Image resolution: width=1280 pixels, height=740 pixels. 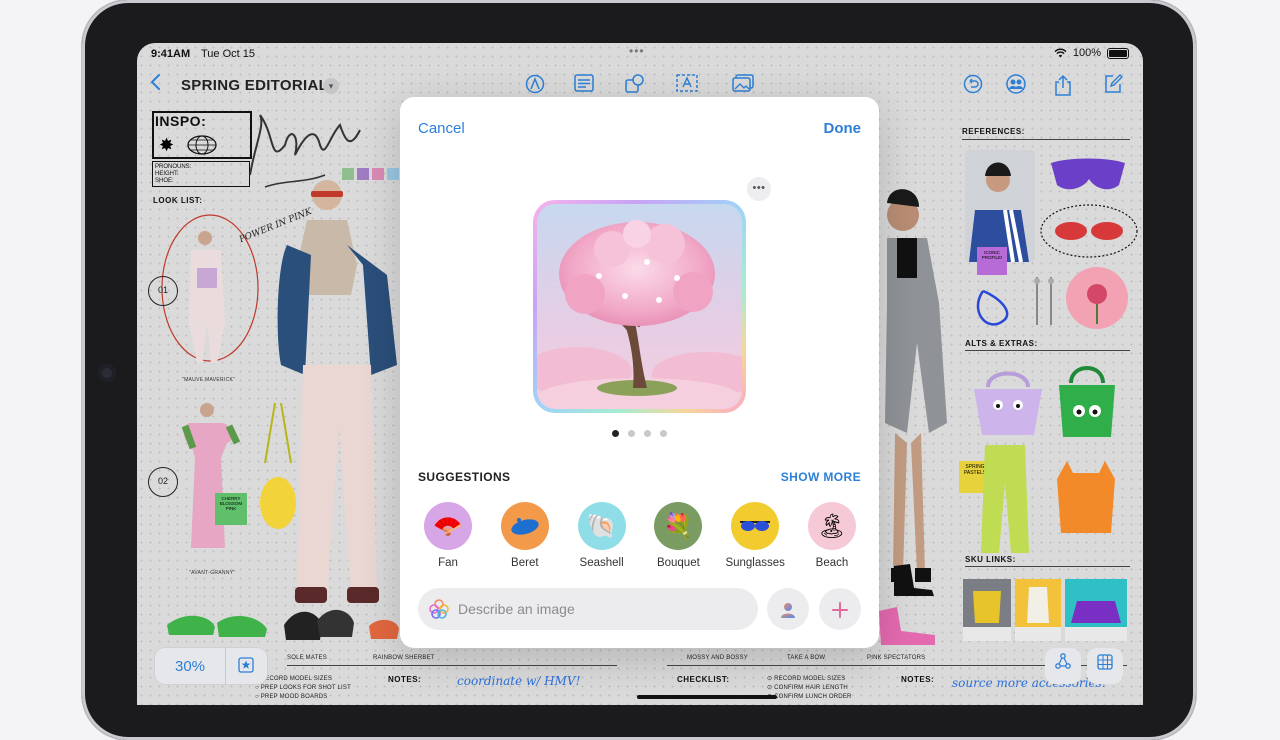 What do you see at coordinates (1105, 666) in the screenshot?
I see `grid-icon` at bounding box center [1105, 666].